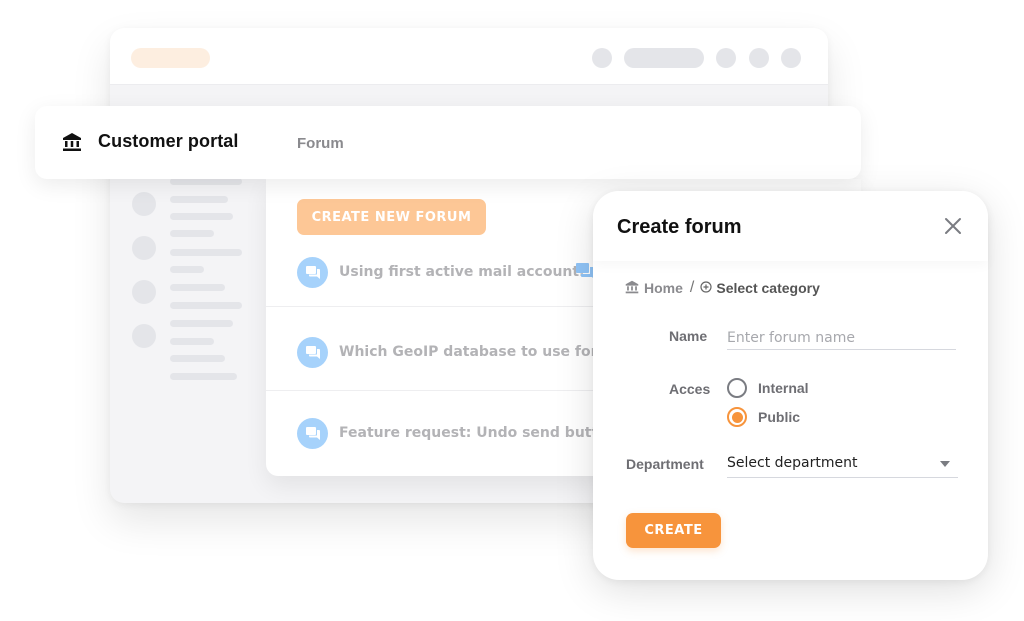 Image resolution: width=1024 pixels, height=621 pixels. What do you see at coordinates (484, 352) in the screenshot?
I see `forum-item-title: Which GeoIP database to use for the` at bounding box center [484, 352].